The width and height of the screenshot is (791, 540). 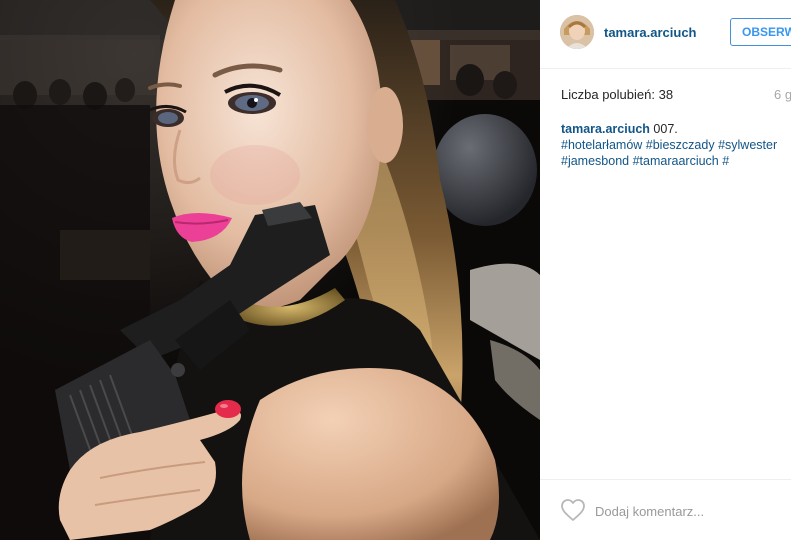 I want to click on likes-row: Liczba polubień: 38 6 g, so click(x=665, y=94).